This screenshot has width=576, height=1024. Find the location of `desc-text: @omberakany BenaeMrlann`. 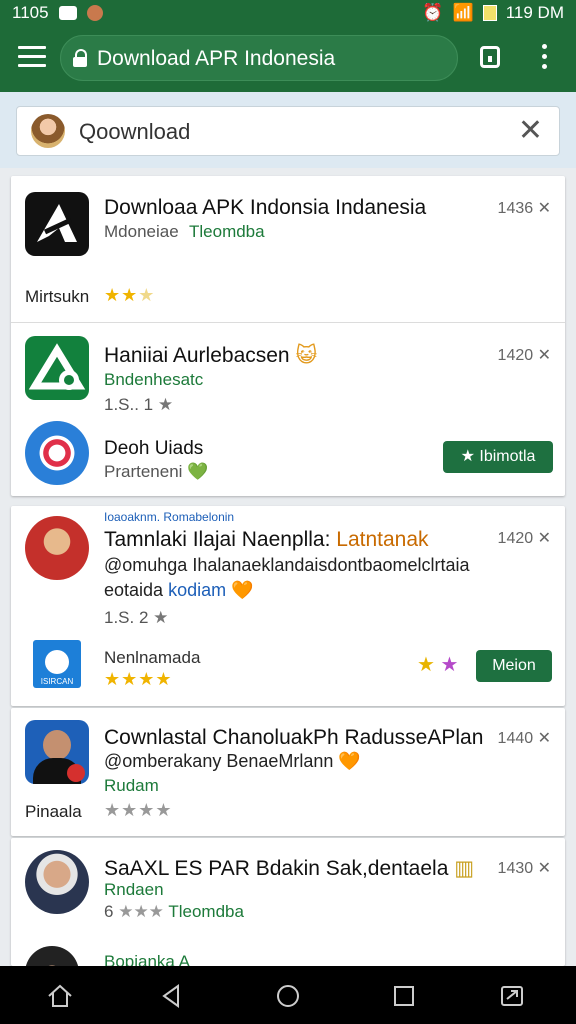

desc-text: @omberakany BenaeMrlann is located at coordinates (219, 761).